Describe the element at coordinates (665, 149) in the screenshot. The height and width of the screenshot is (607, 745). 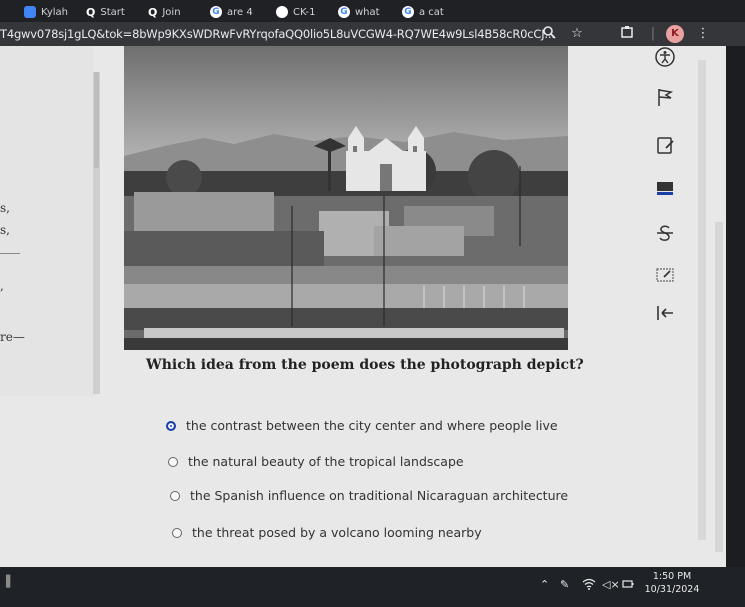
I see `notepad-icon` at that location.